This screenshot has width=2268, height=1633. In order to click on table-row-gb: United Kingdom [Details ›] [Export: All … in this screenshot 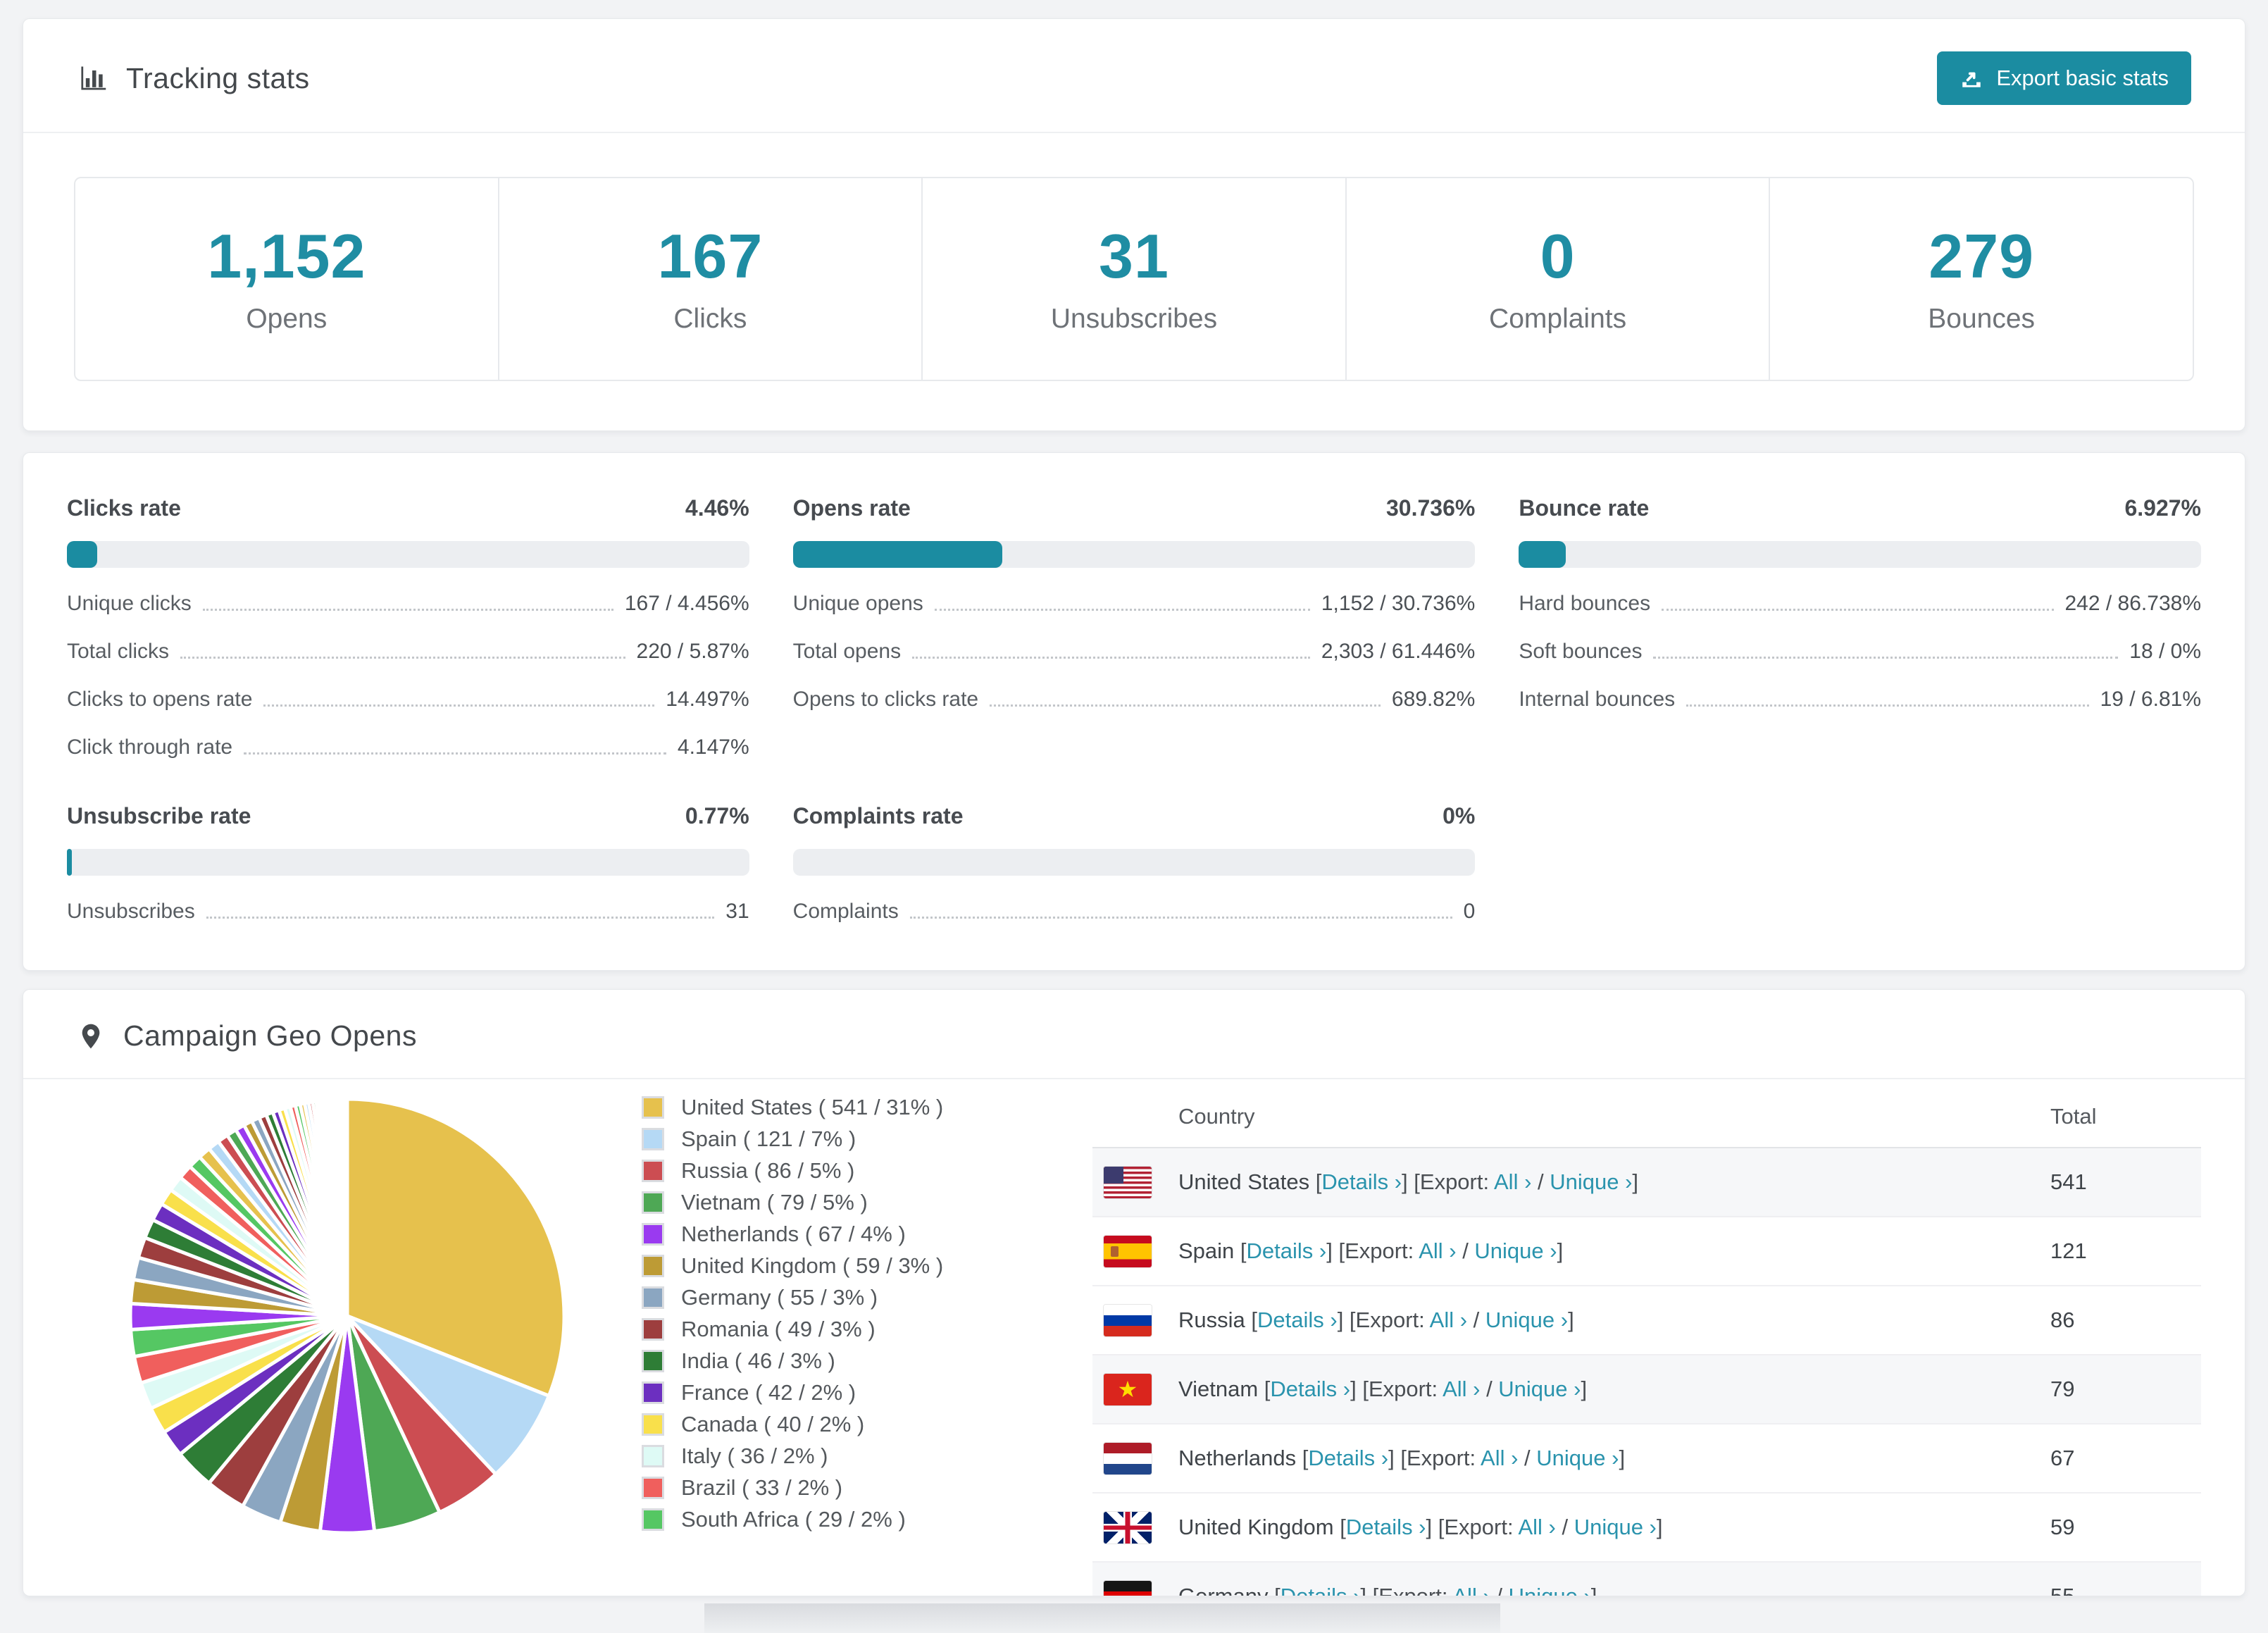, I will do `click(1647, 1528)`.